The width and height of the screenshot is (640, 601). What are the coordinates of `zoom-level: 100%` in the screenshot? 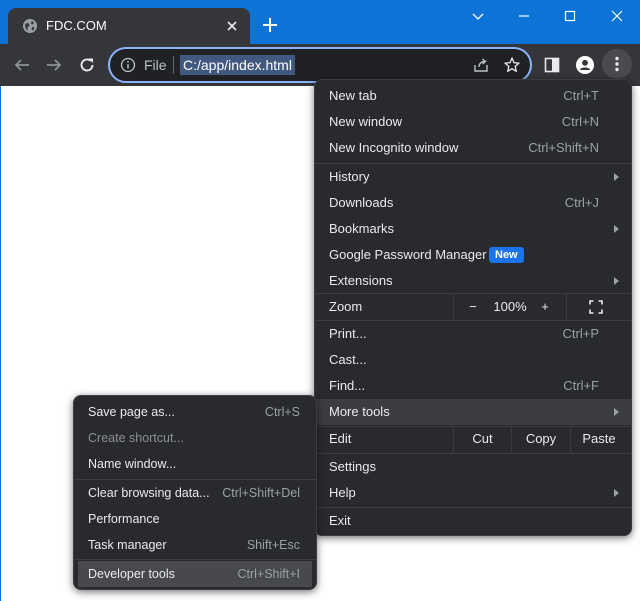 It's located at (510, 306).